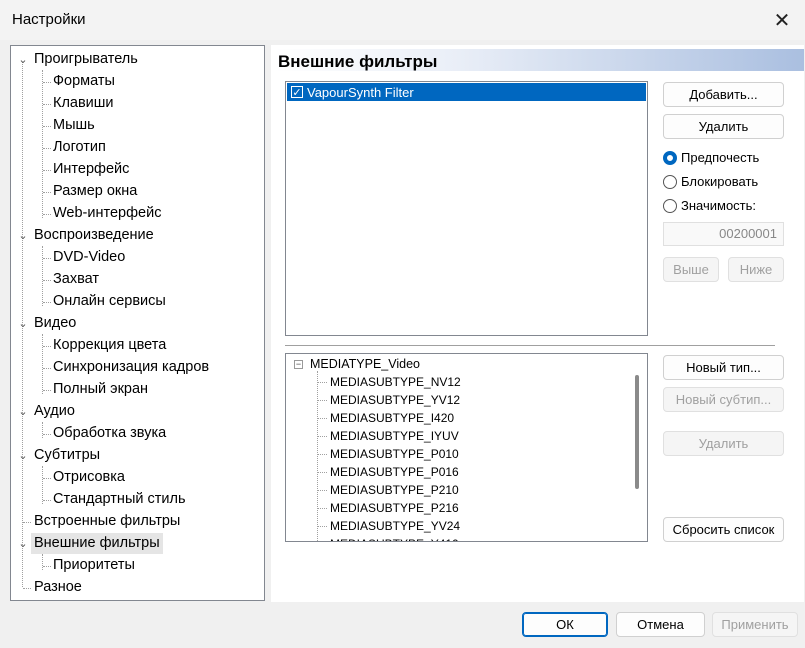 The height and width of the screenshot is (648, 805). I want to click on block-radio: Блокировать, so click(710, 181).